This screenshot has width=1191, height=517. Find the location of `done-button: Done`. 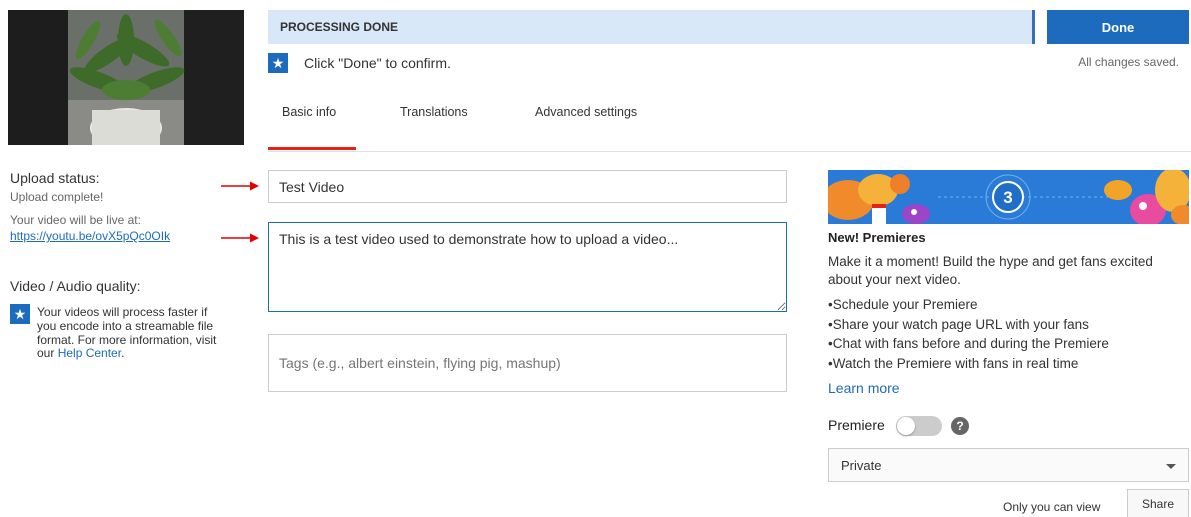

done-button: Done is located at coordinates (1118, 27).